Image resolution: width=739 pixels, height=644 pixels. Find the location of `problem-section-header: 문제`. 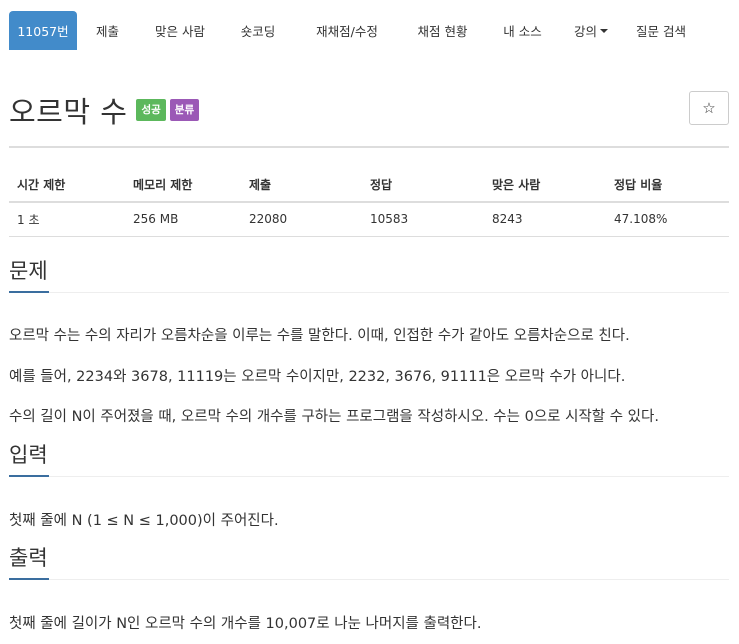

problem-section-header: 문제 is located at coordinates (369, 274).